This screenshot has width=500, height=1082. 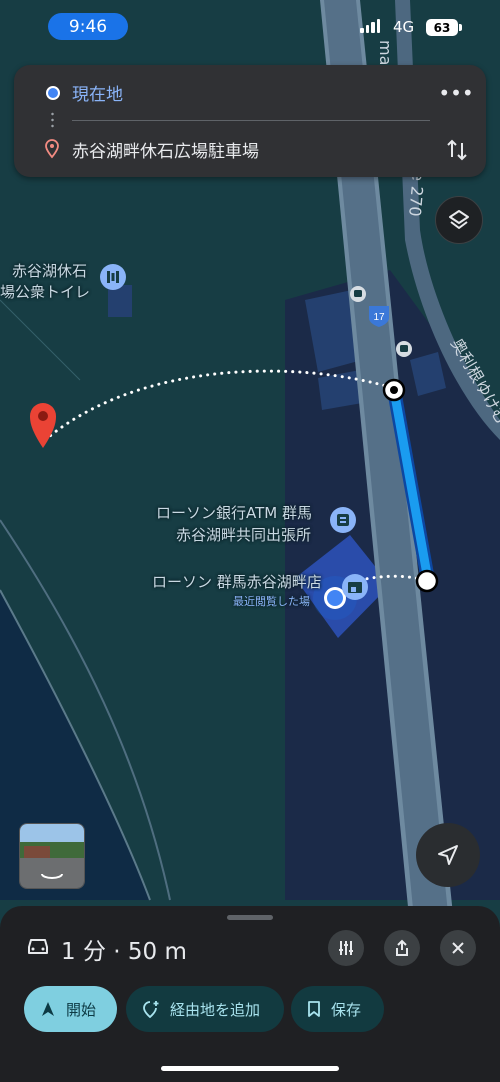 I want to click on start-label: 開始, so click(x=81, y=1009).